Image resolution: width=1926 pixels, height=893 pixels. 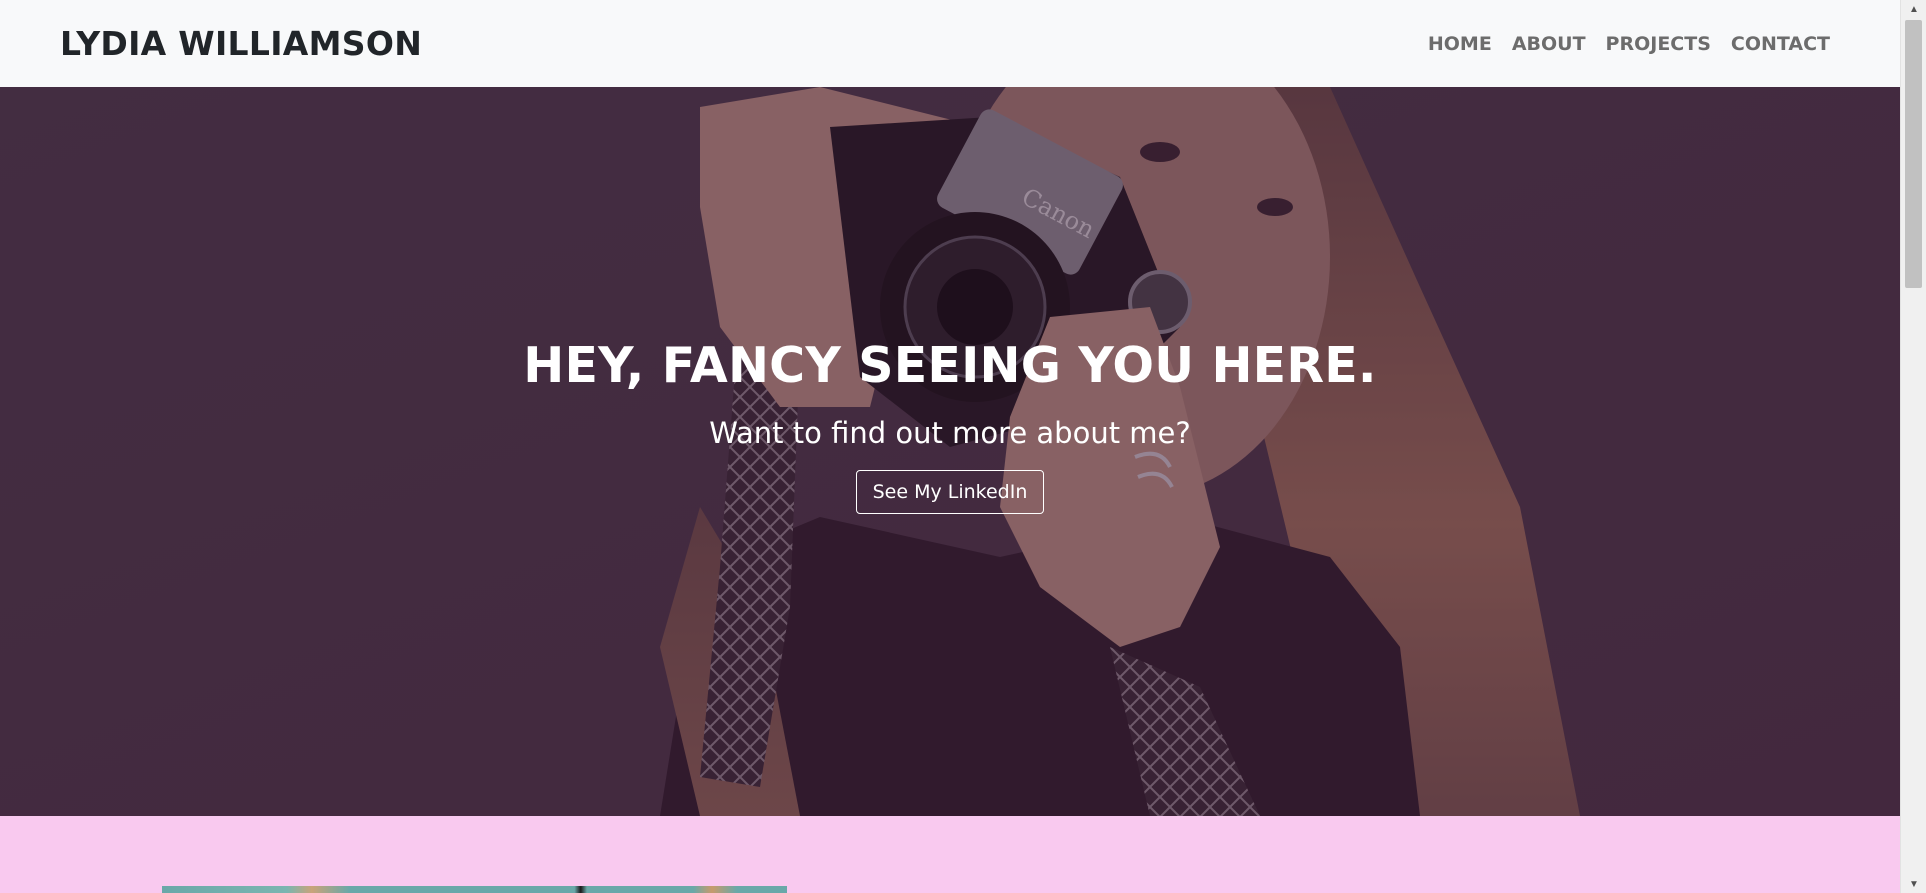 I want to click on hero-subtitle: Want to find out more about me?, so click(x=950, y=433).